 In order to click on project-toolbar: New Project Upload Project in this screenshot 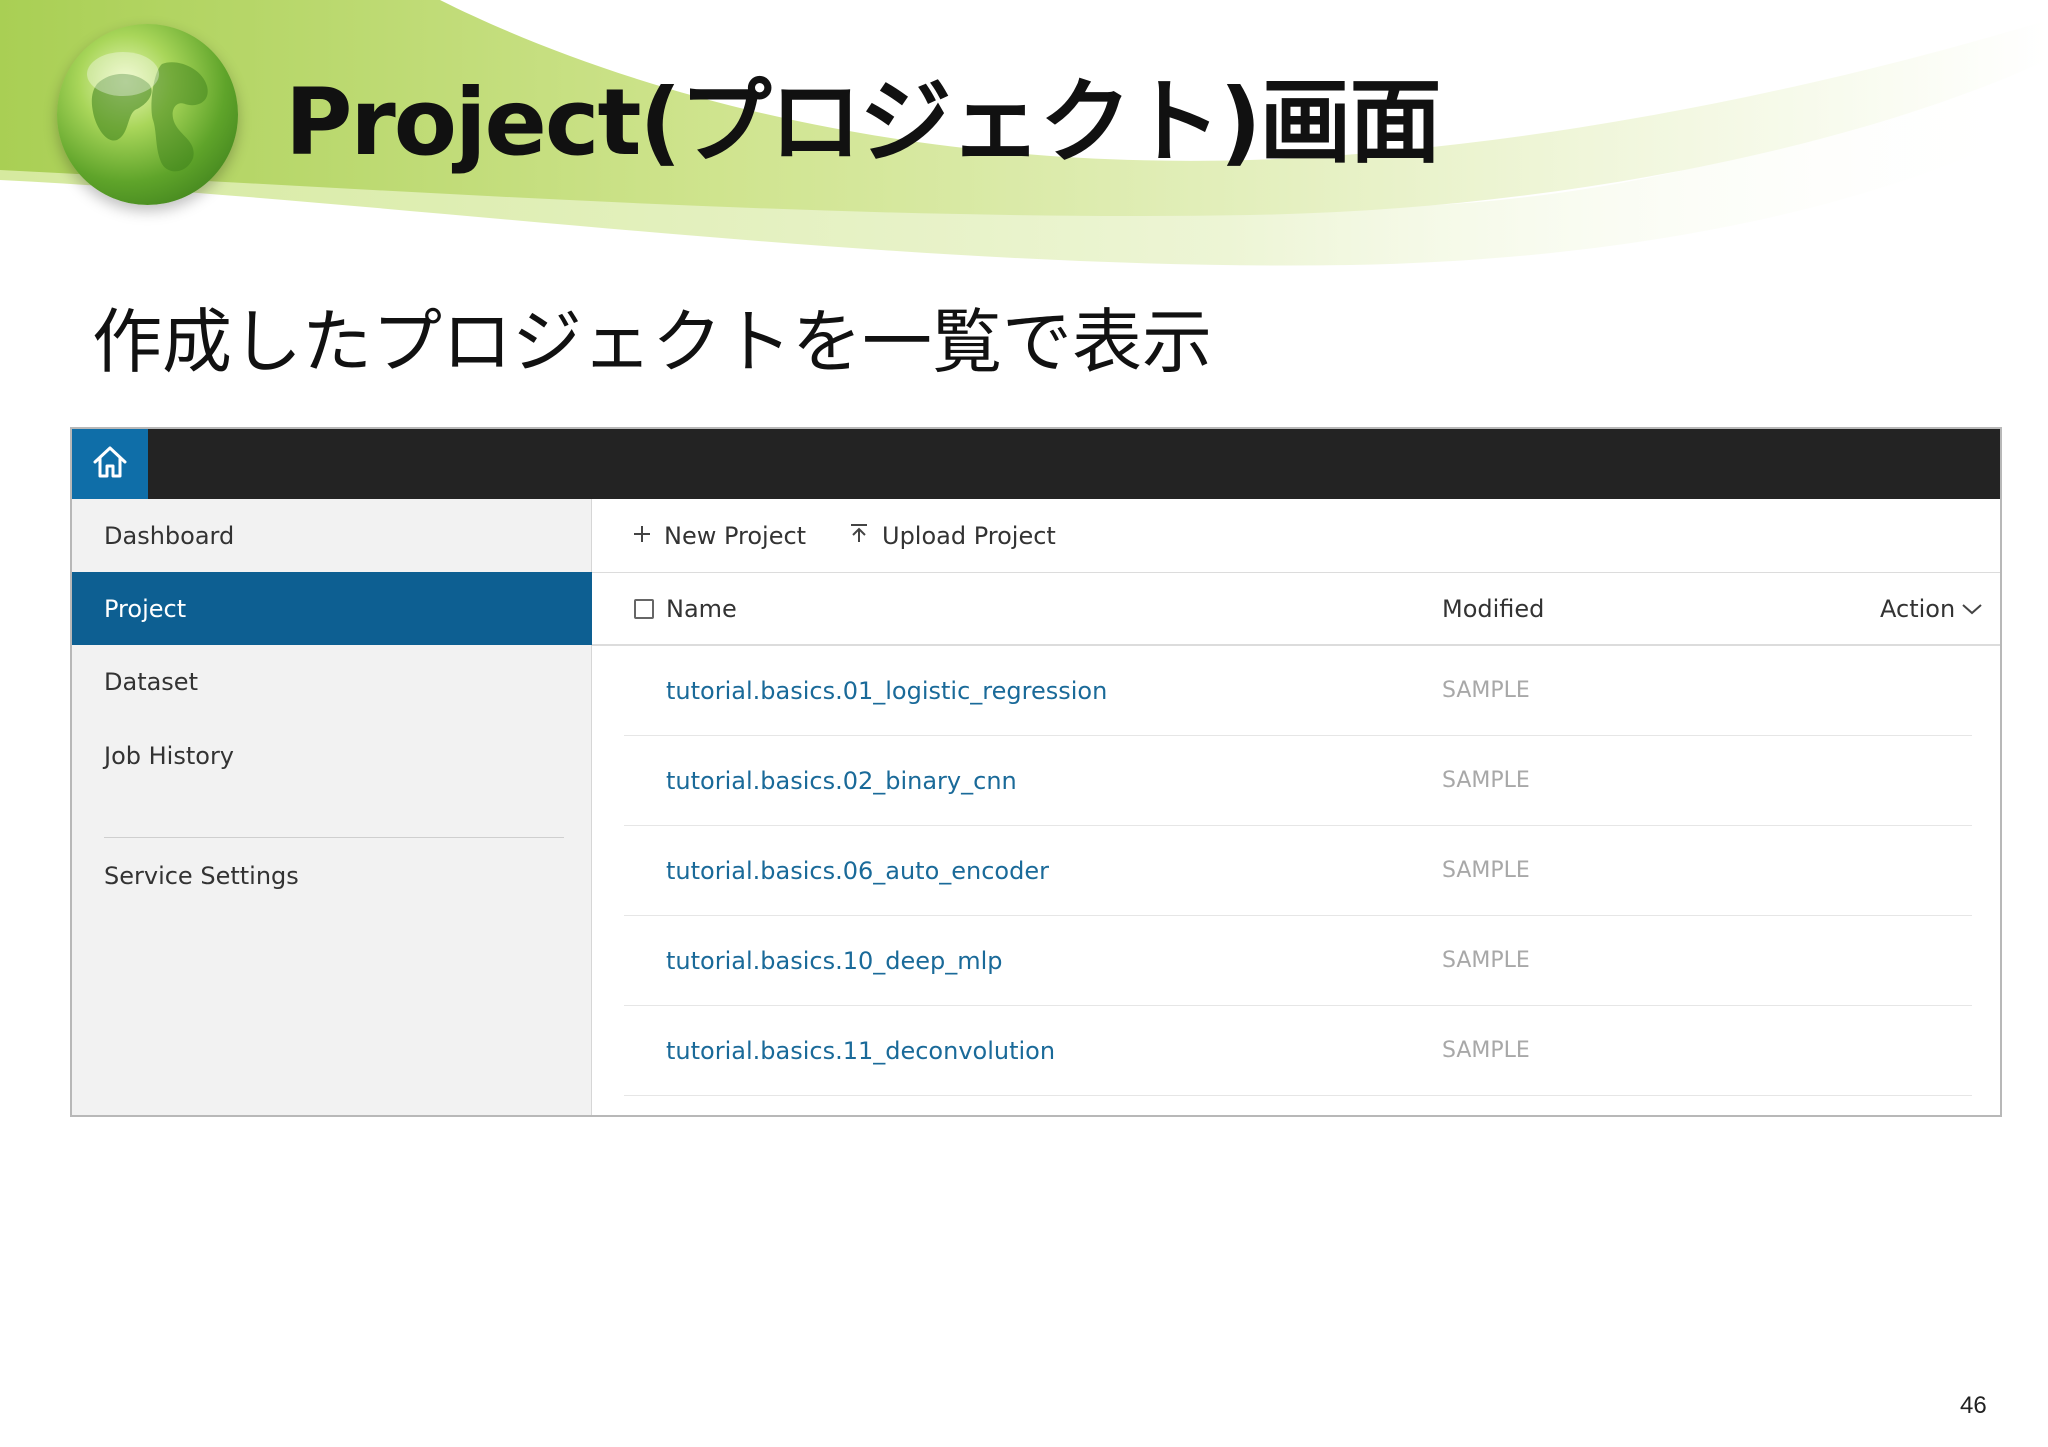, I will do `click(1296, 536)`.